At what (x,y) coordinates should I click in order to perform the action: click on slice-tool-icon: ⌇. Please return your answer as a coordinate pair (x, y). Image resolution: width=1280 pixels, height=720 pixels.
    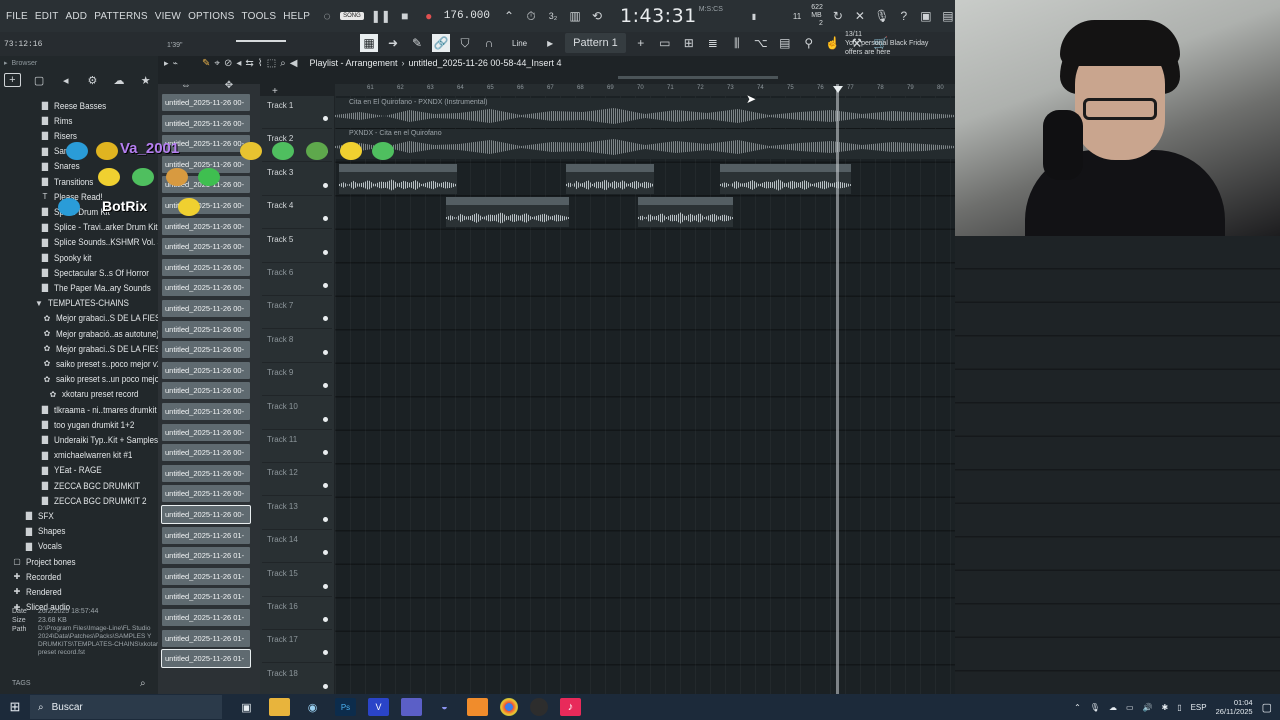
    Looking at the image, I should click on (260, 63).